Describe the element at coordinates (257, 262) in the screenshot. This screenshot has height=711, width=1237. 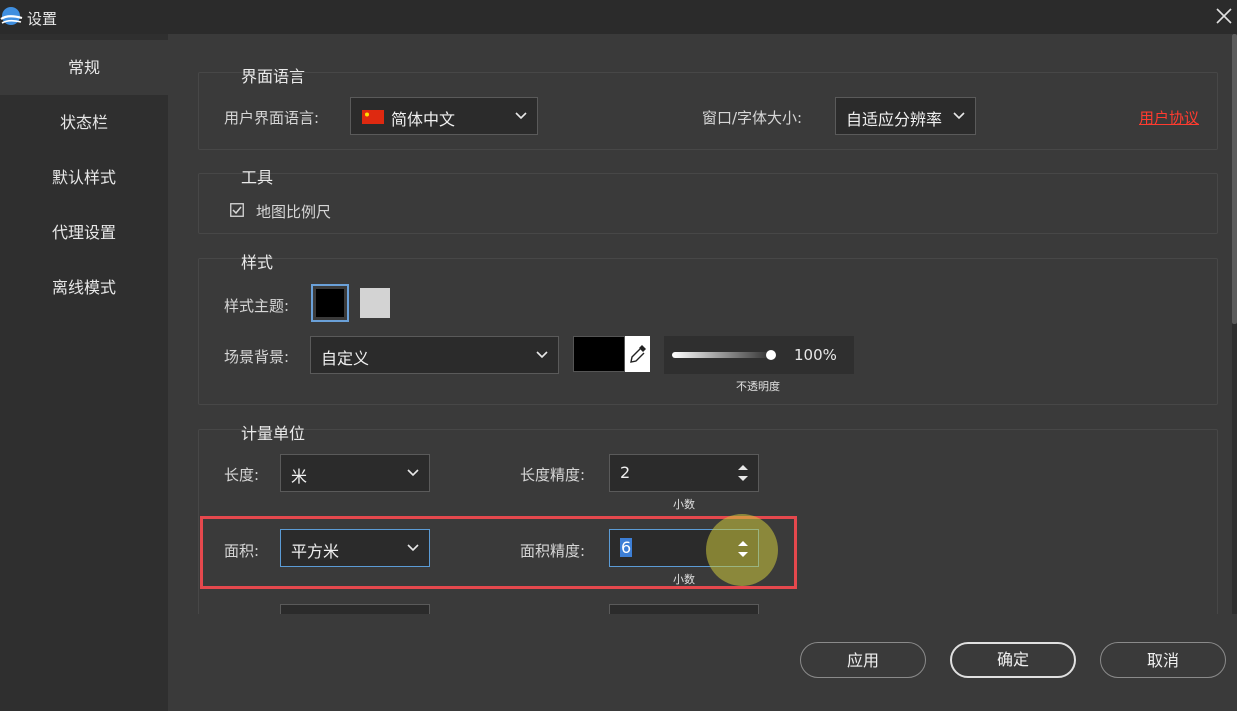
I see `style-group-title: 样式` at that location.